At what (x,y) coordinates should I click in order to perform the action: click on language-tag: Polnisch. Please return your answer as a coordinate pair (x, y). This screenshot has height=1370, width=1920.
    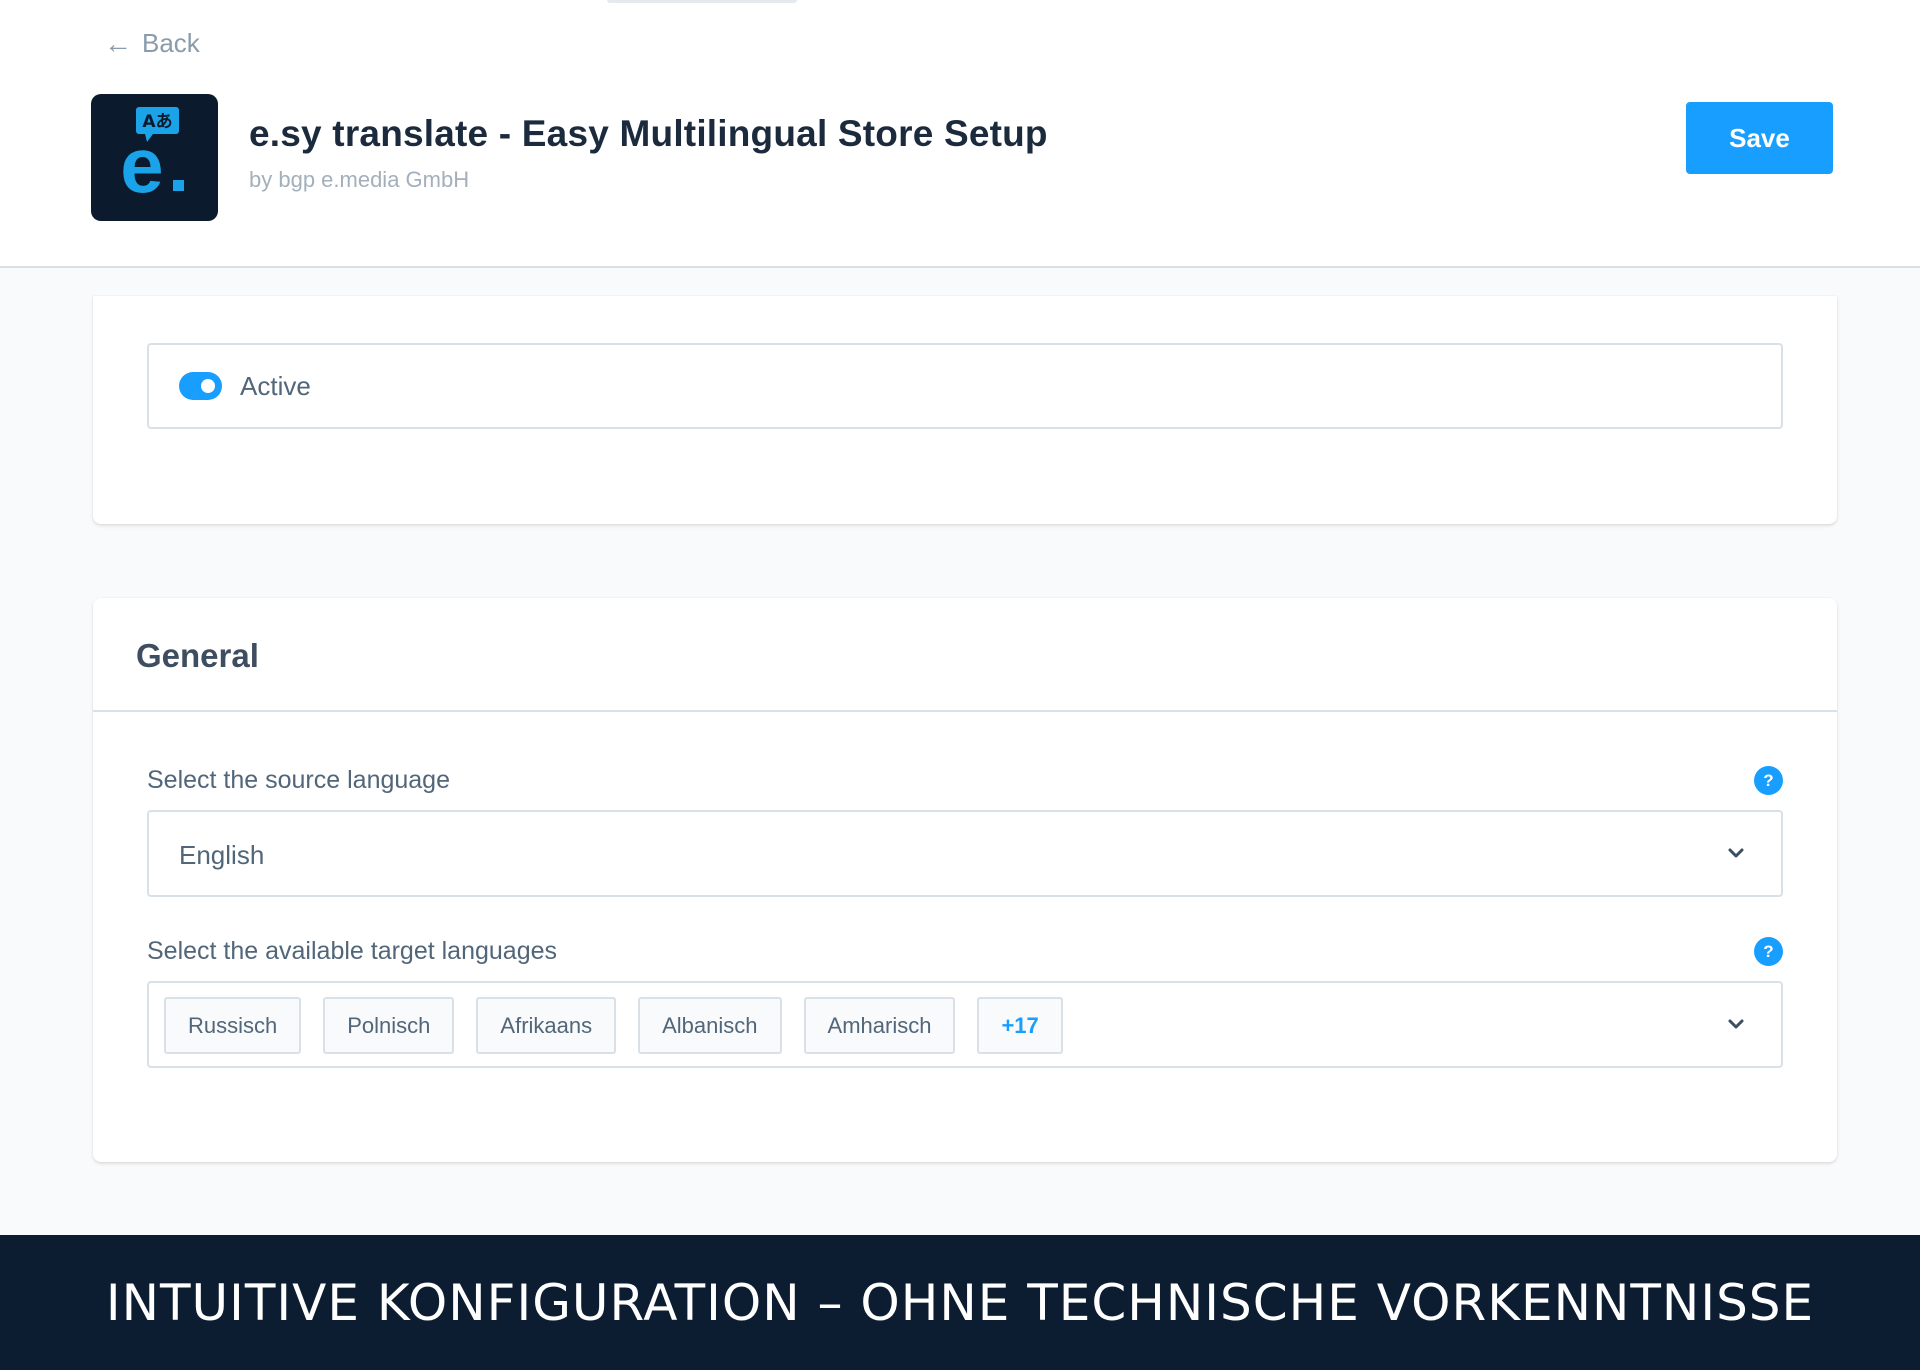
    Looking at the image, I should click on (389, 1025).